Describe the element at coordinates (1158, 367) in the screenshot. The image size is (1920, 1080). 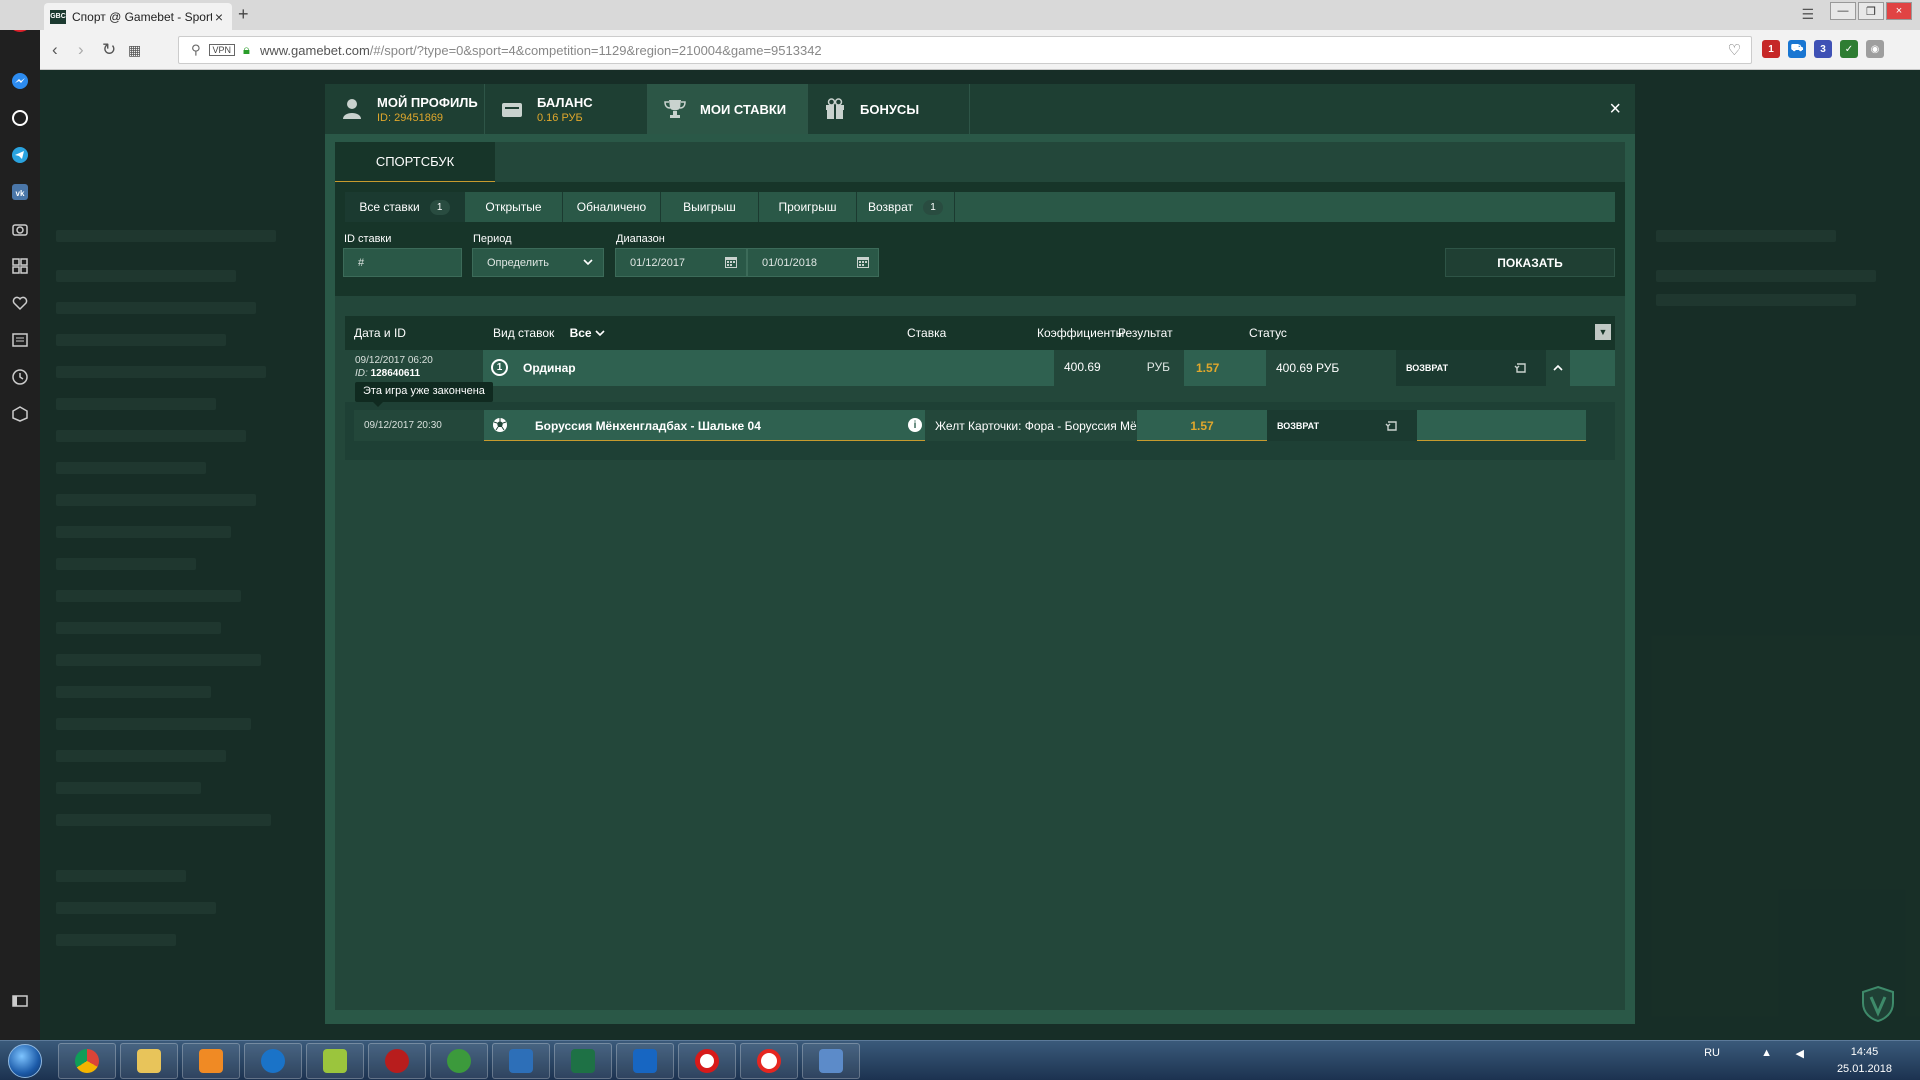
I see `stake-currency: РУБ` at that location.